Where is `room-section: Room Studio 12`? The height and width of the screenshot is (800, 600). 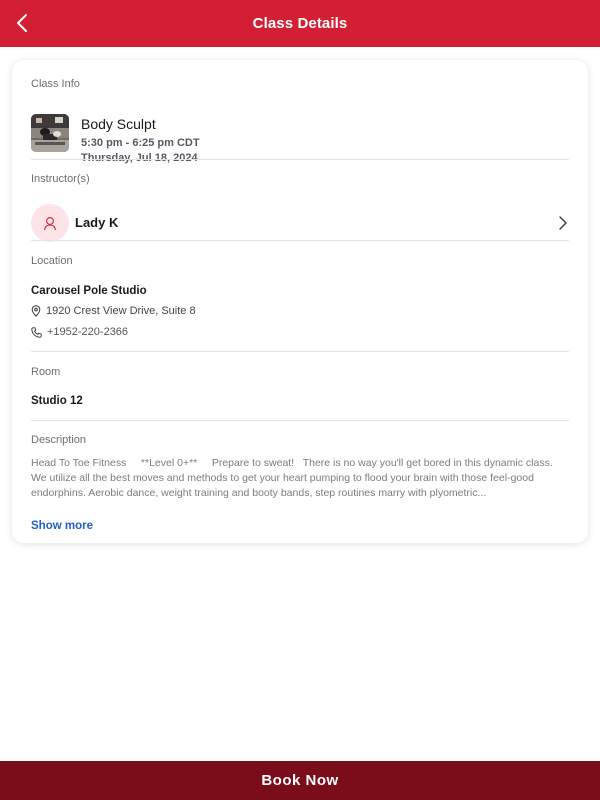 room-section: Room Studio 12 is located at coordinates (300, 391).